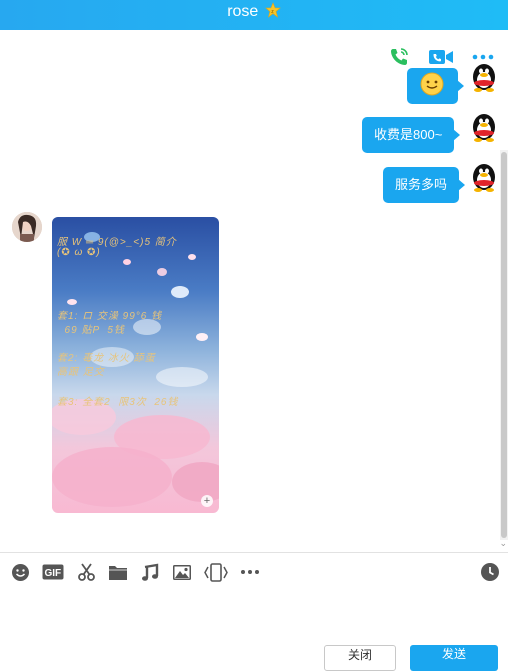 The width and height of the screenshot is (508, 671). What do you see at coordinates (118, 572) in the screenshot?
I see `folder-icon` at bounding box center [118, 572].